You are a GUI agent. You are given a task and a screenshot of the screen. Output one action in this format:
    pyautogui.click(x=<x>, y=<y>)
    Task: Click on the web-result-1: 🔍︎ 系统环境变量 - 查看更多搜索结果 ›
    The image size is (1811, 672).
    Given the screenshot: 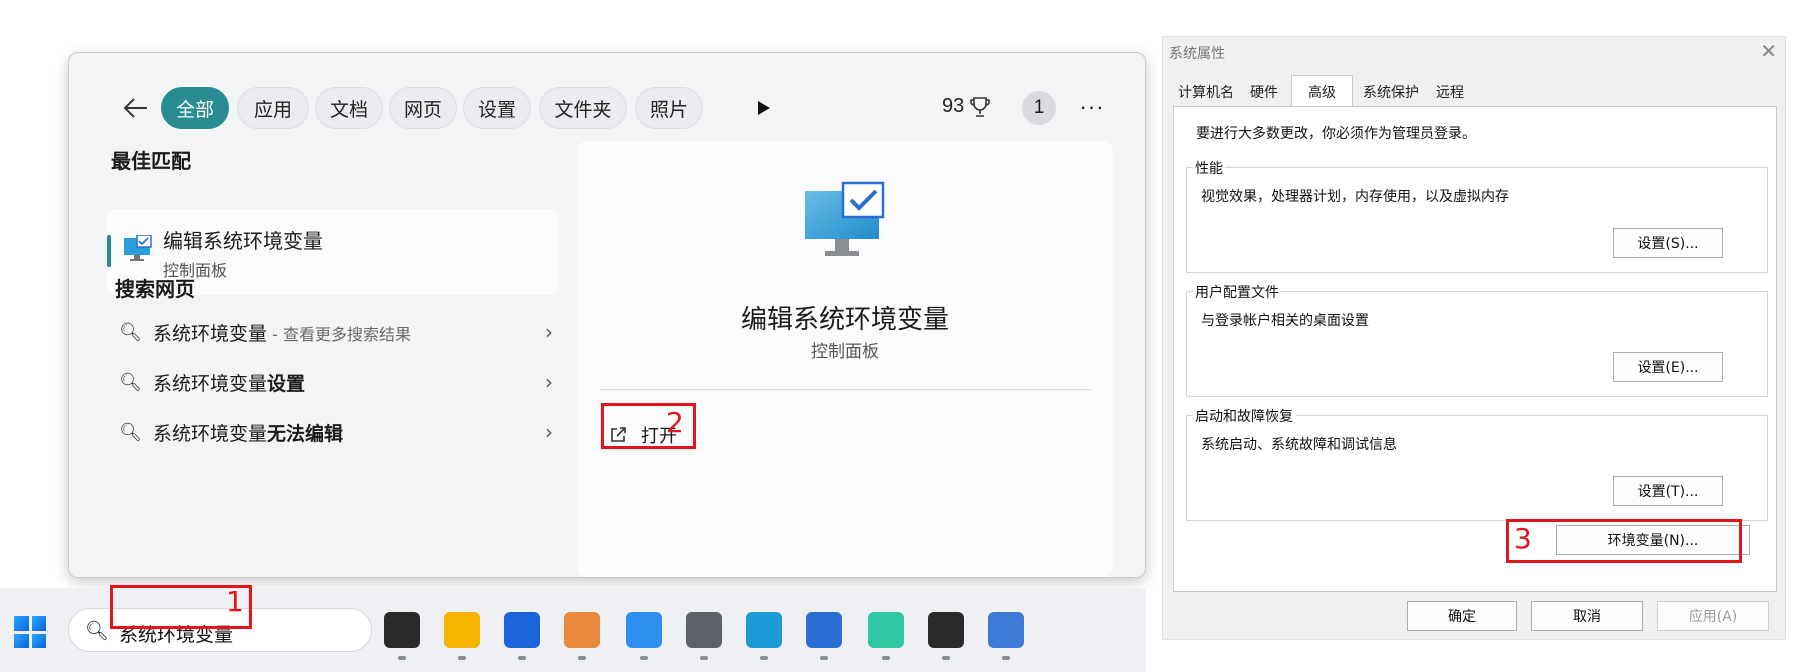 What is the action you would take?
    pyautogui.click(x=339, y=332)
    